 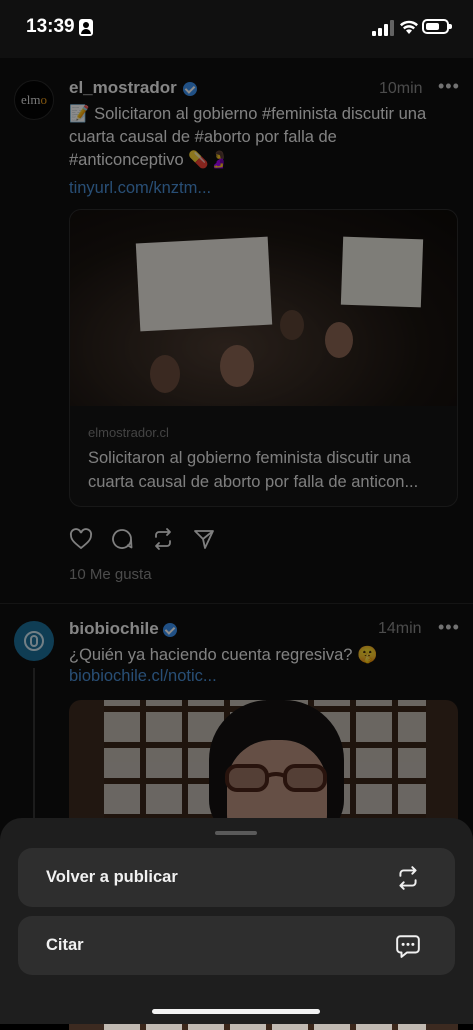 I want to click on wifi-icon, so click(x=409, y=27).